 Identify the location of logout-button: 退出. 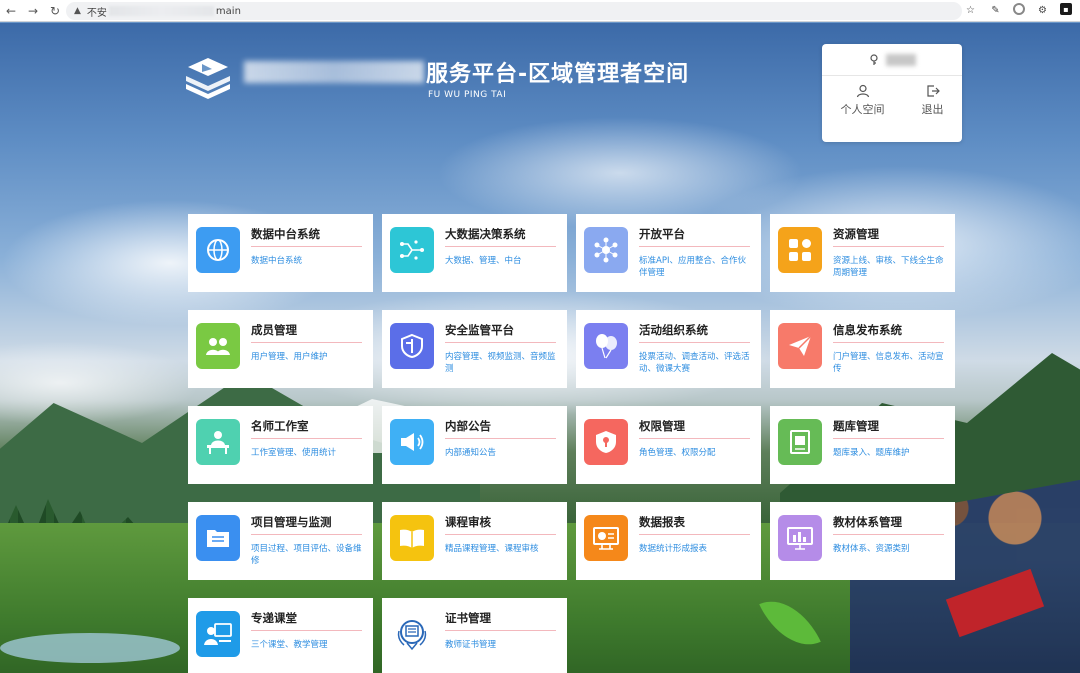
(933, 100).